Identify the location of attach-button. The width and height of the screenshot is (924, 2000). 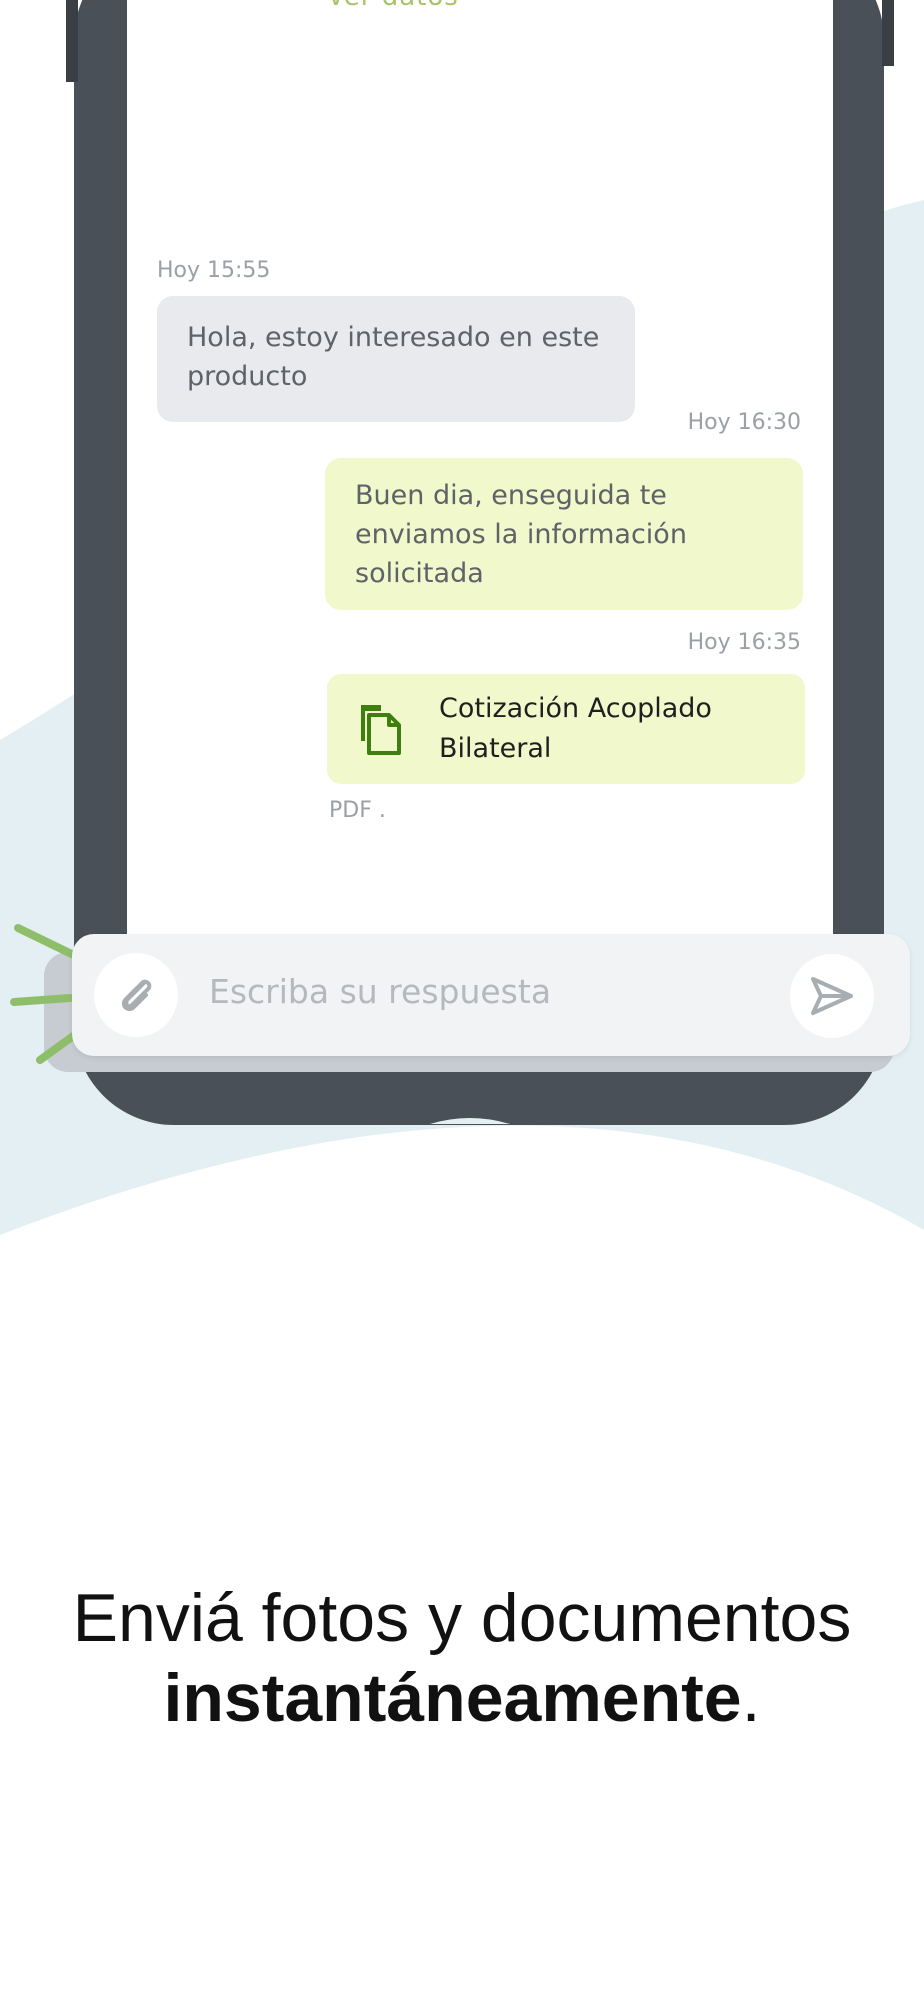
(136, 995).